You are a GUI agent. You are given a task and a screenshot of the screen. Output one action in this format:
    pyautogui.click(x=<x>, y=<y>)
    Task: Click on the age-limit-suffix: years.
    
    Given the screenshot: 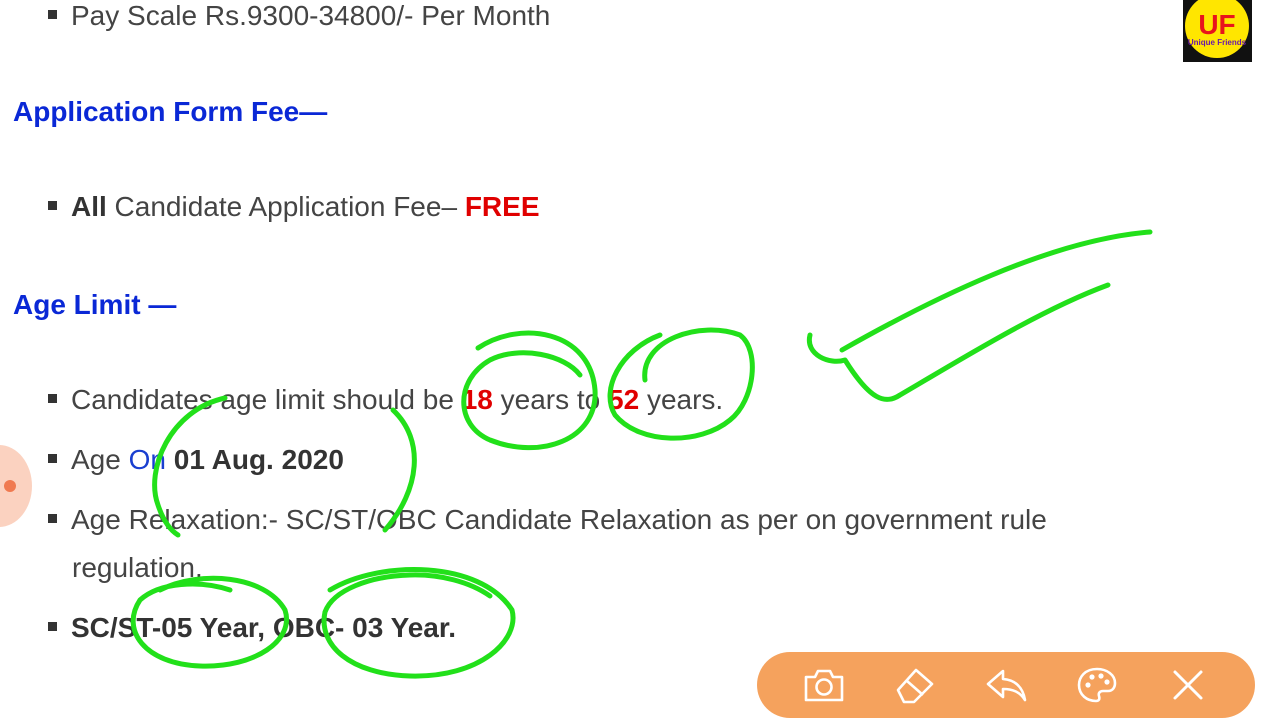 What is the action you would take?
    pyautogui.click(x=681, y=399)
    